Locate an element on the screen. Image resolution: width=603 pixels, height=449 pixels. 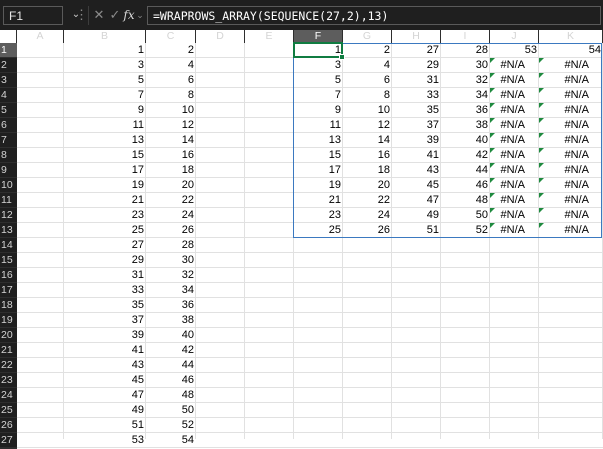
row-header-4: 4 is located at coordinates (8, 95).